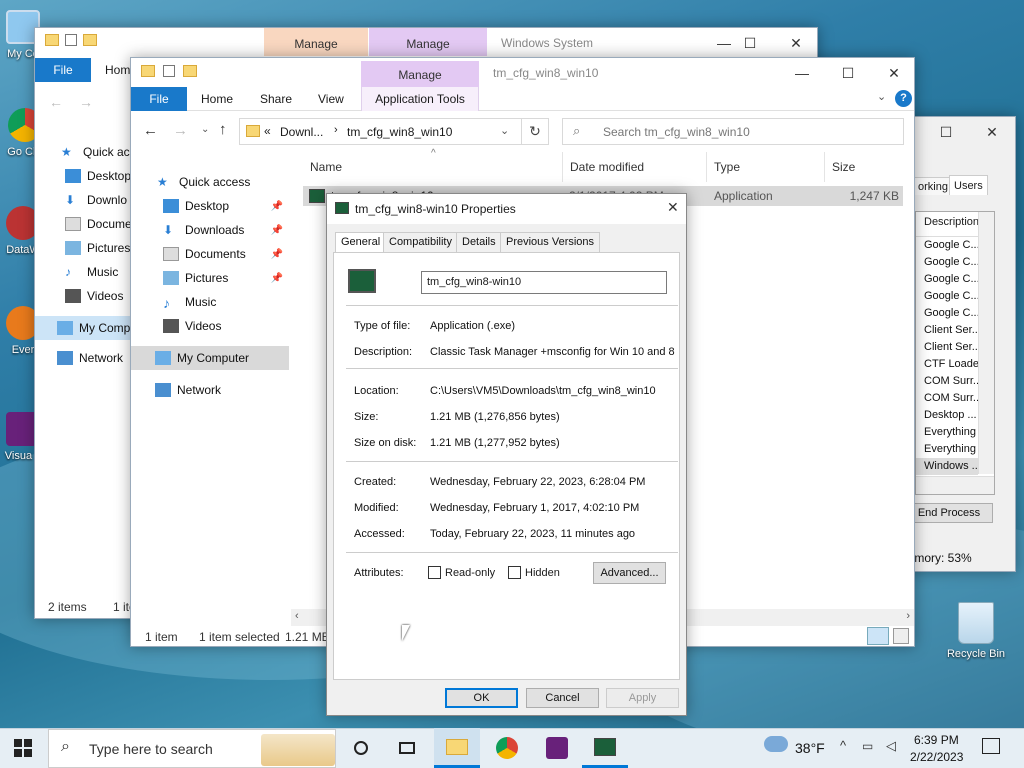  I want to click on tm-column-description: Description, so click(951, 222).